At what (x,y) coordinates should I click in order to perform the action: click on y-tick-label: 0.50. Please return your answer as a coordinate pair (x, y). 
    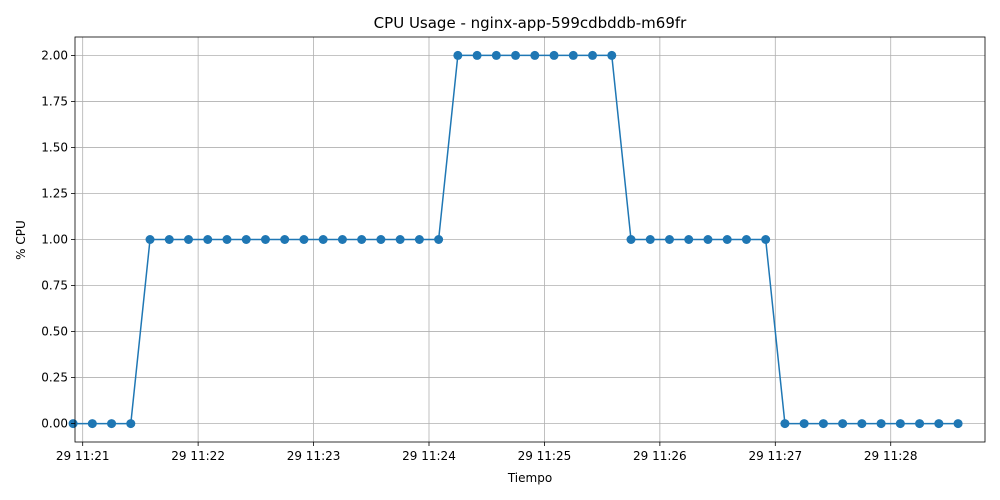
    Looking at the image, I should click on (54, 332).